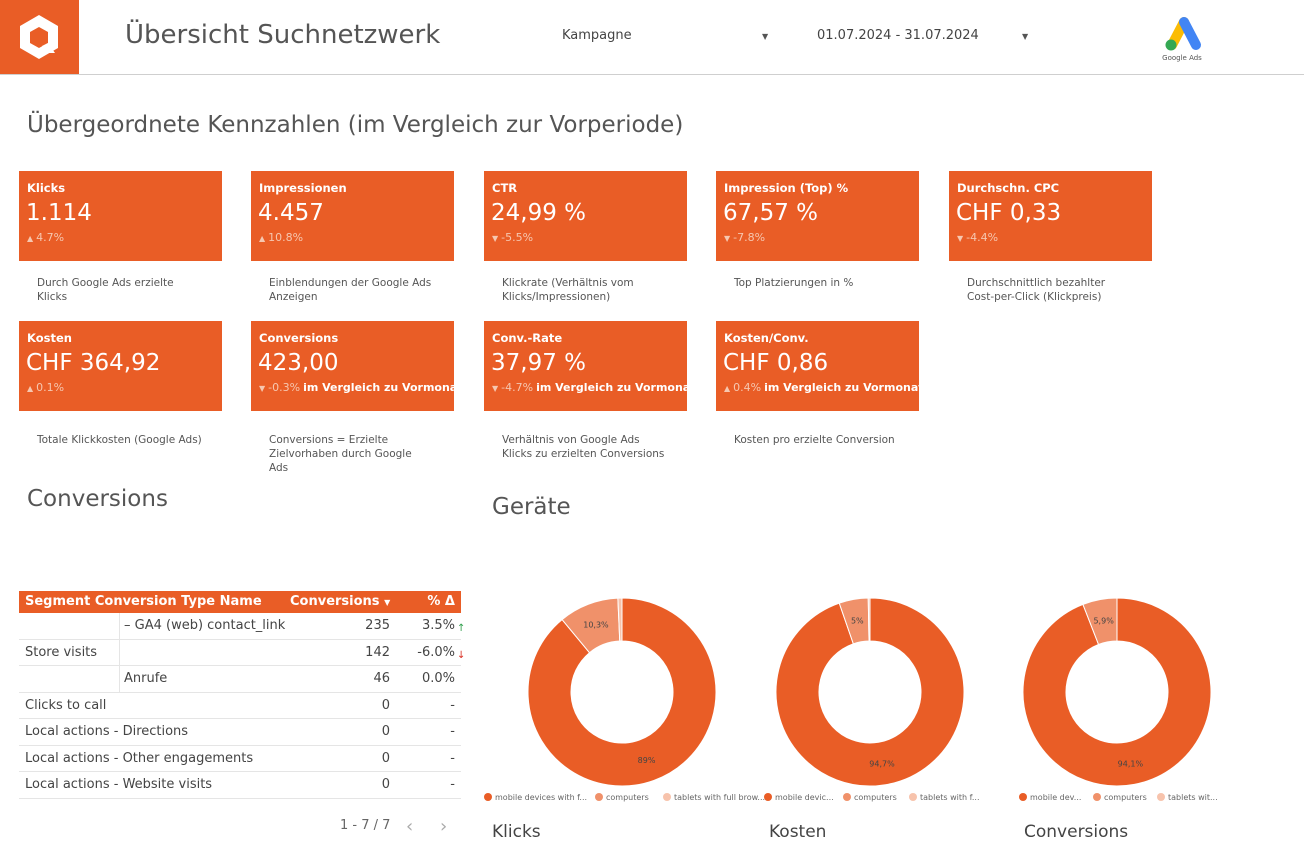 The width and height of the screenshot is (1304, 862). Describe the element at coordinates (513, 237) in the screenshot. I see `kpi-delta: ▼ -5.5%` at that location.